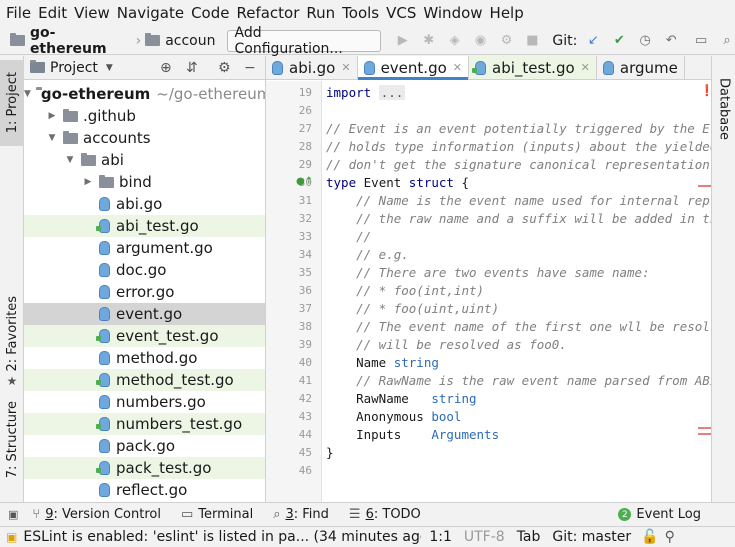  What do you see at coordinates (144, 270) in the screenshot?
I see `tree-item: doc.go` at bounding box center [144, 270].